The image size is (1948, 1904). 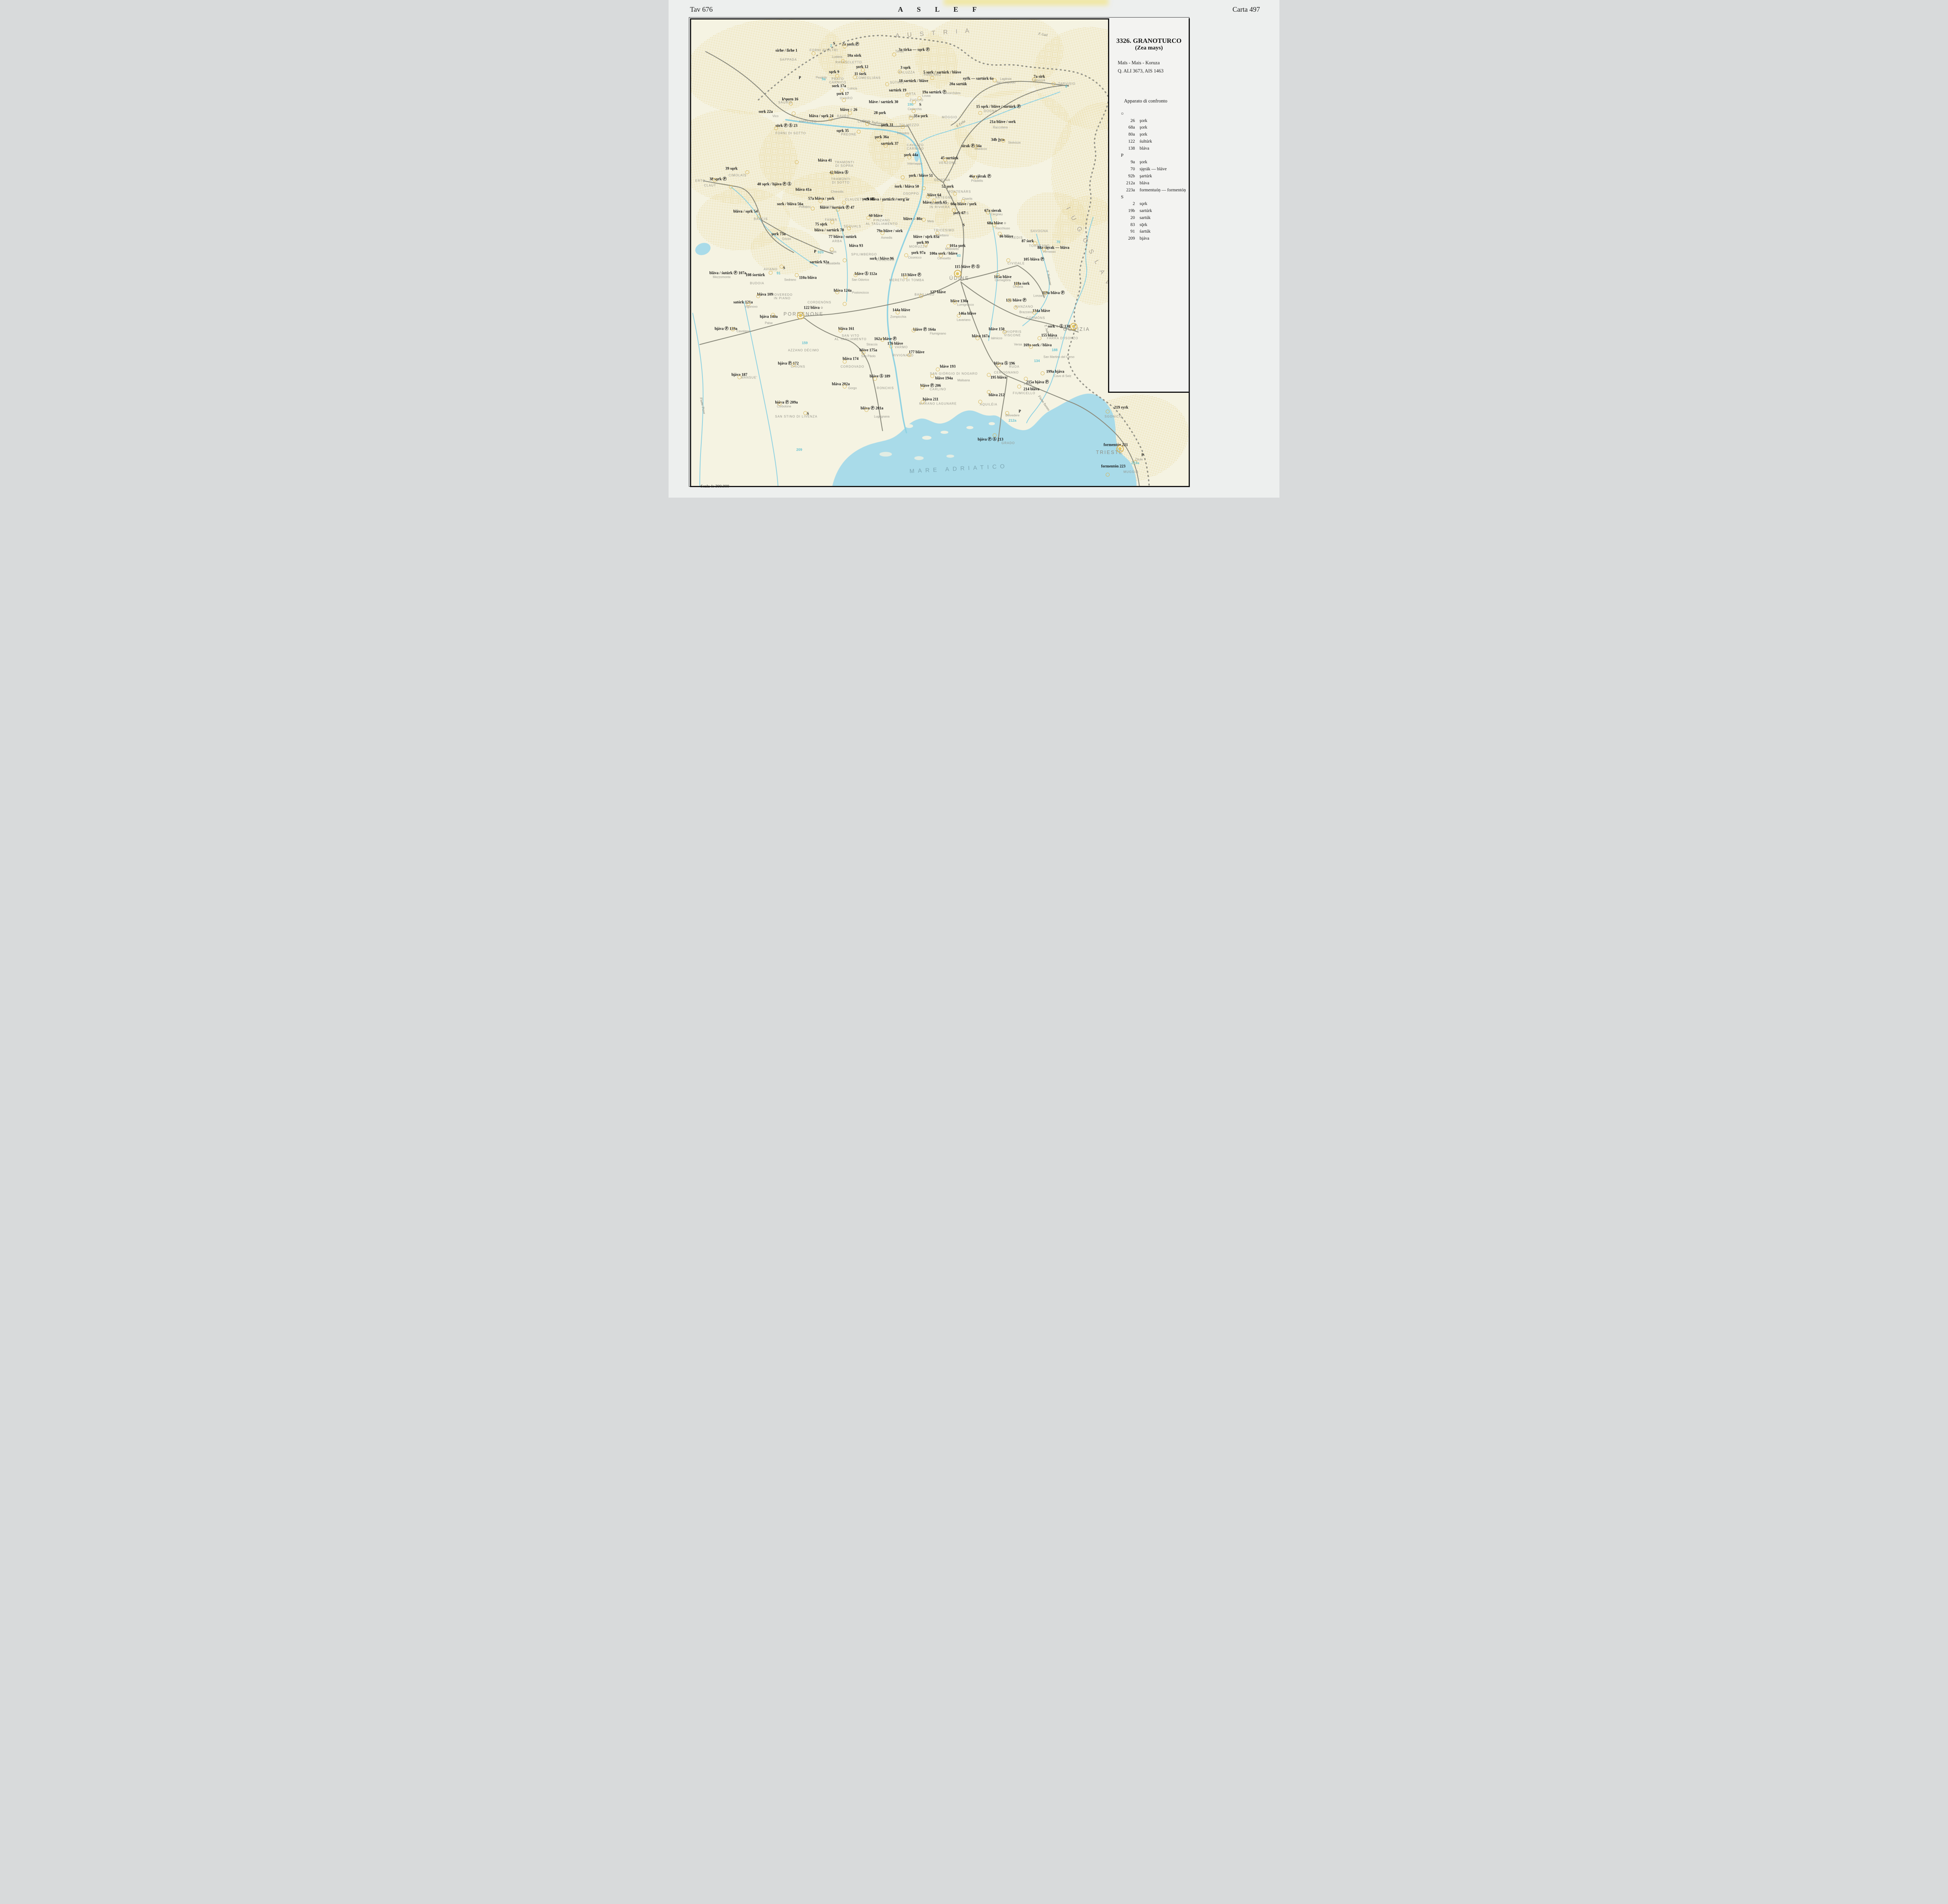 I want to click on apparato-item: 26 şork, so click(x=1155, y=121).